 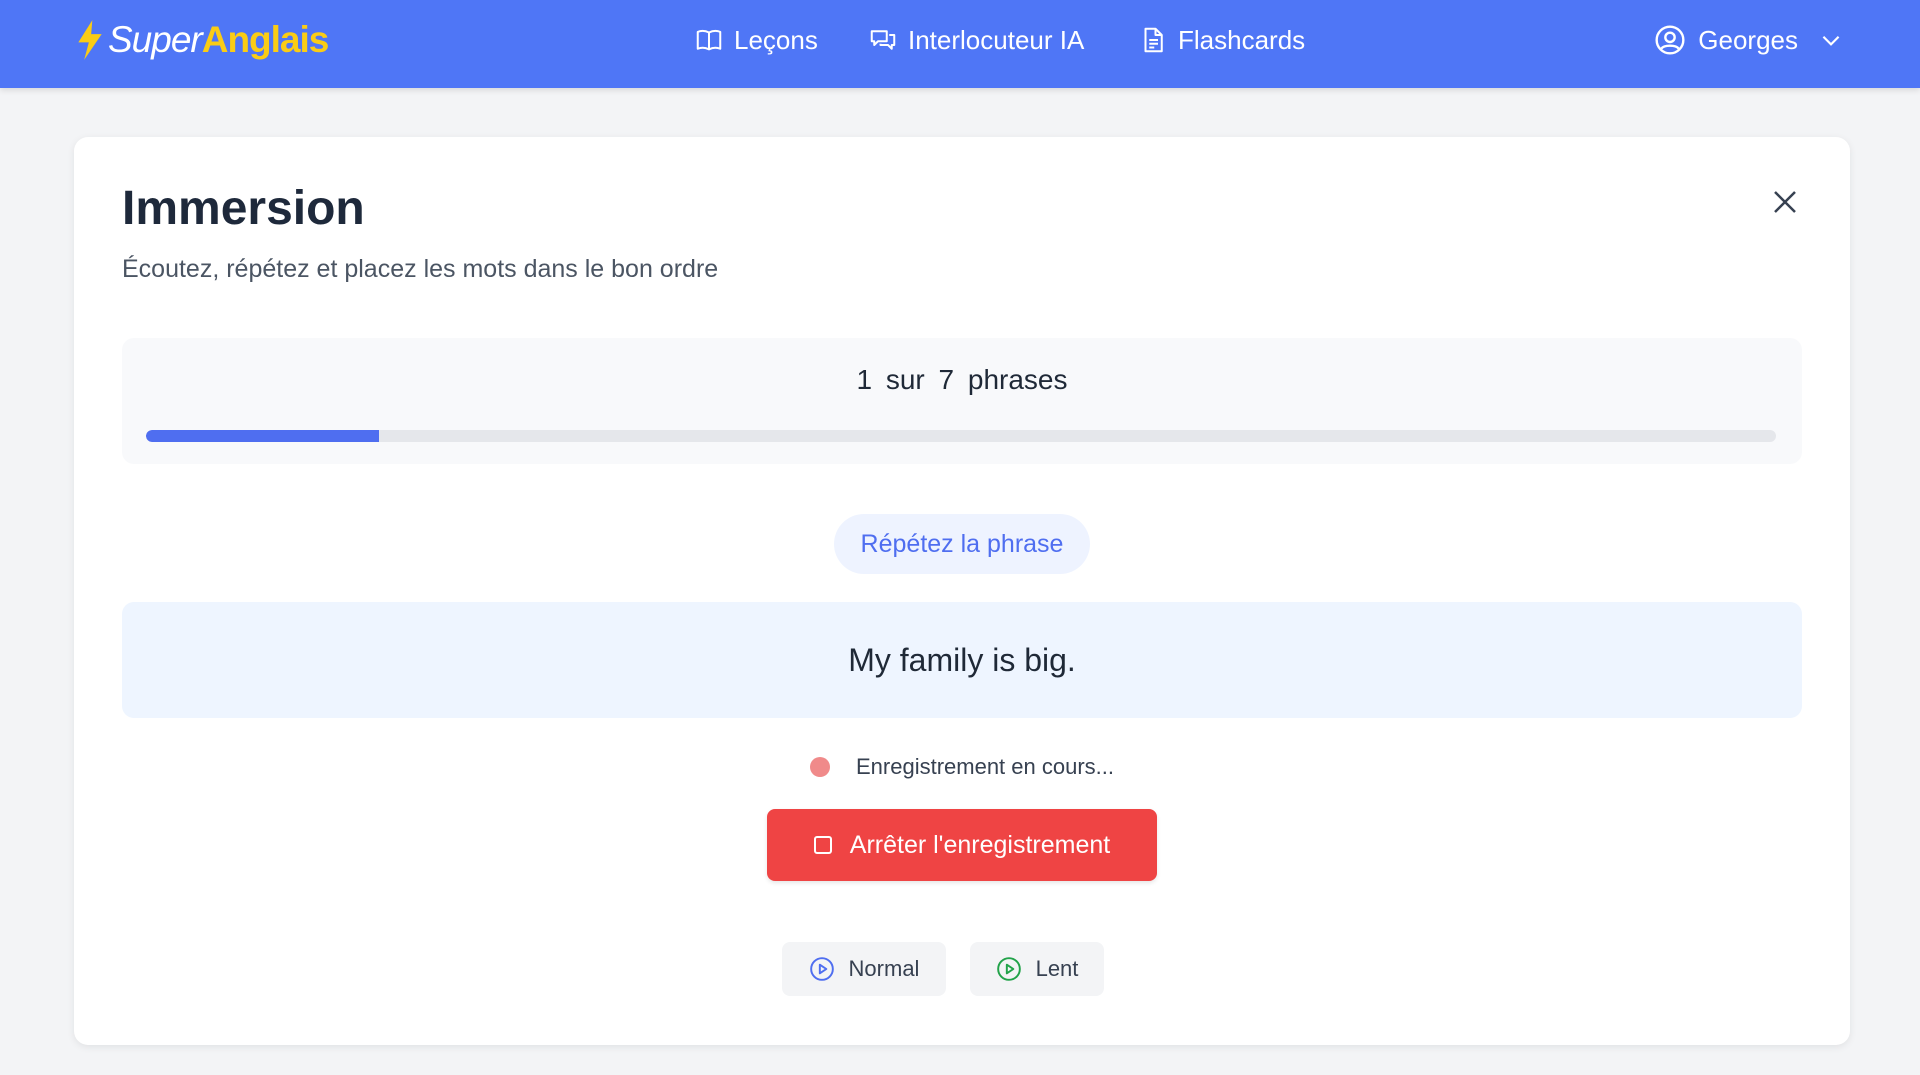 I want to click on play-normal-label: Normal, so click(x=884, y=968).